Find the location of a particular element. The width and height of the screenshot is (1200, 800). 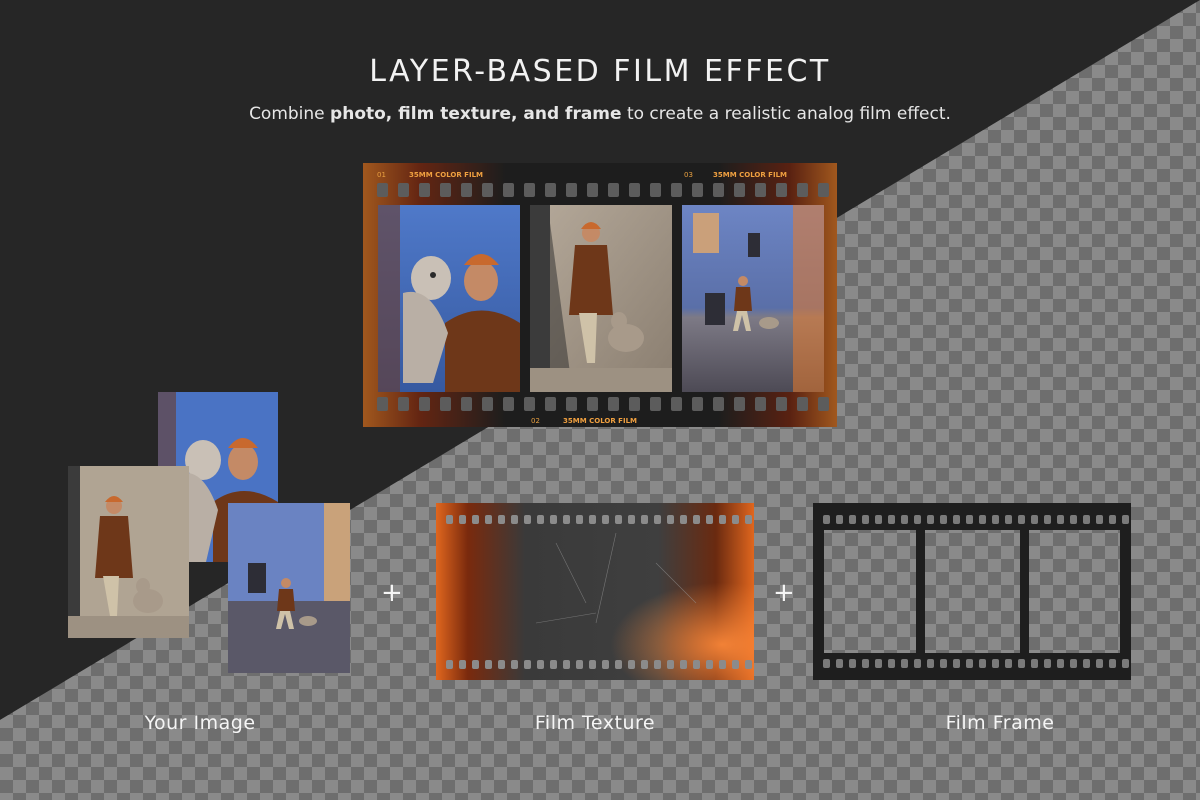

hero-frame-number-3: 03 is located at coordinates (688, 175).